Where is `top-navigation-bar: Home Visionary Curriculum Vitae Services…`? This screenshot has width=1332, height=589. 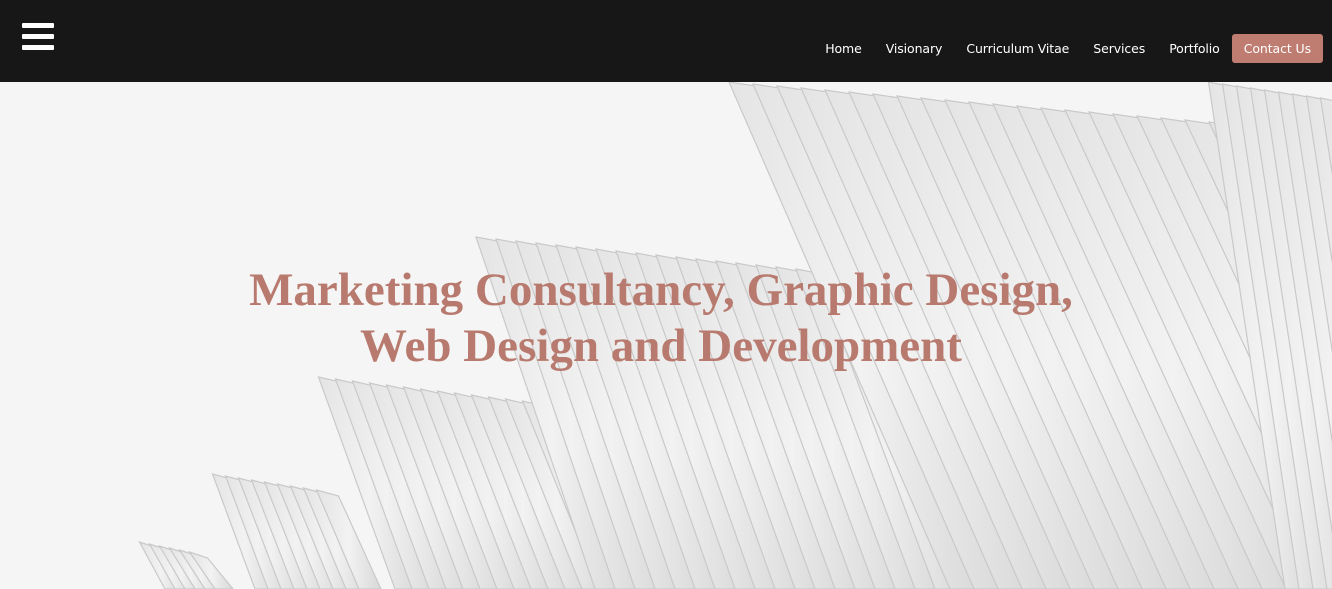
top-navigation-bar: Home Visionary Curriculum Vitae Services… is located at coordinates (666, 41).